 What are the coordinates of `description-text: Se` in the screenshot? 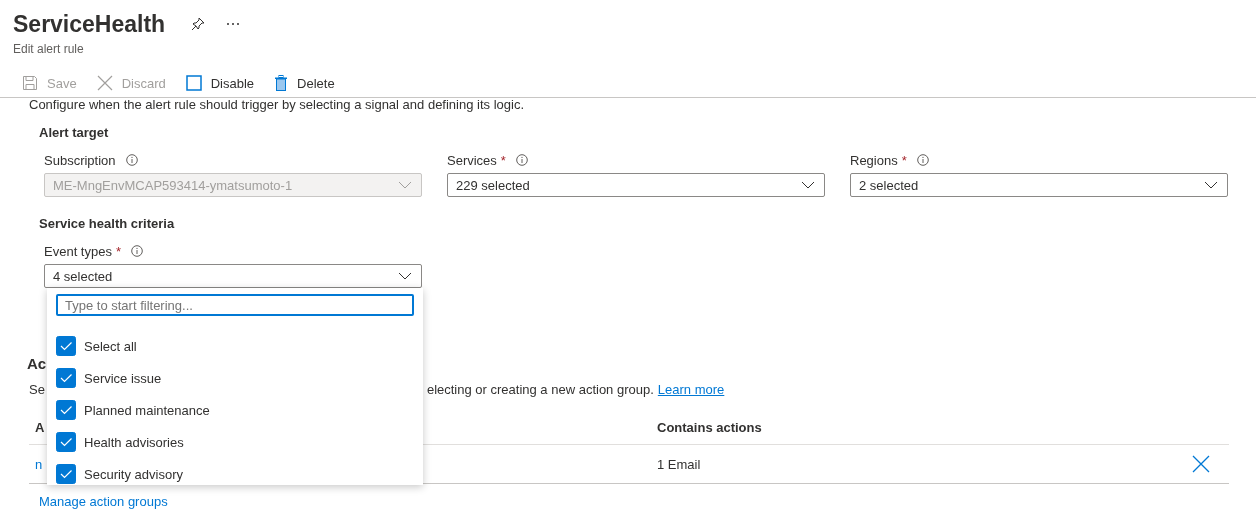 It's located at (37, 389).